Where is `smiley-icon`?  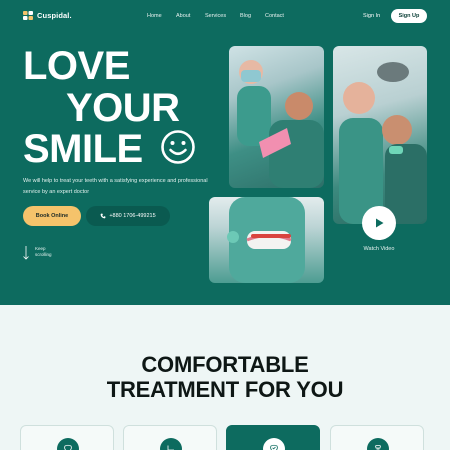
smiley-icon is located at coordinates (178, 147).